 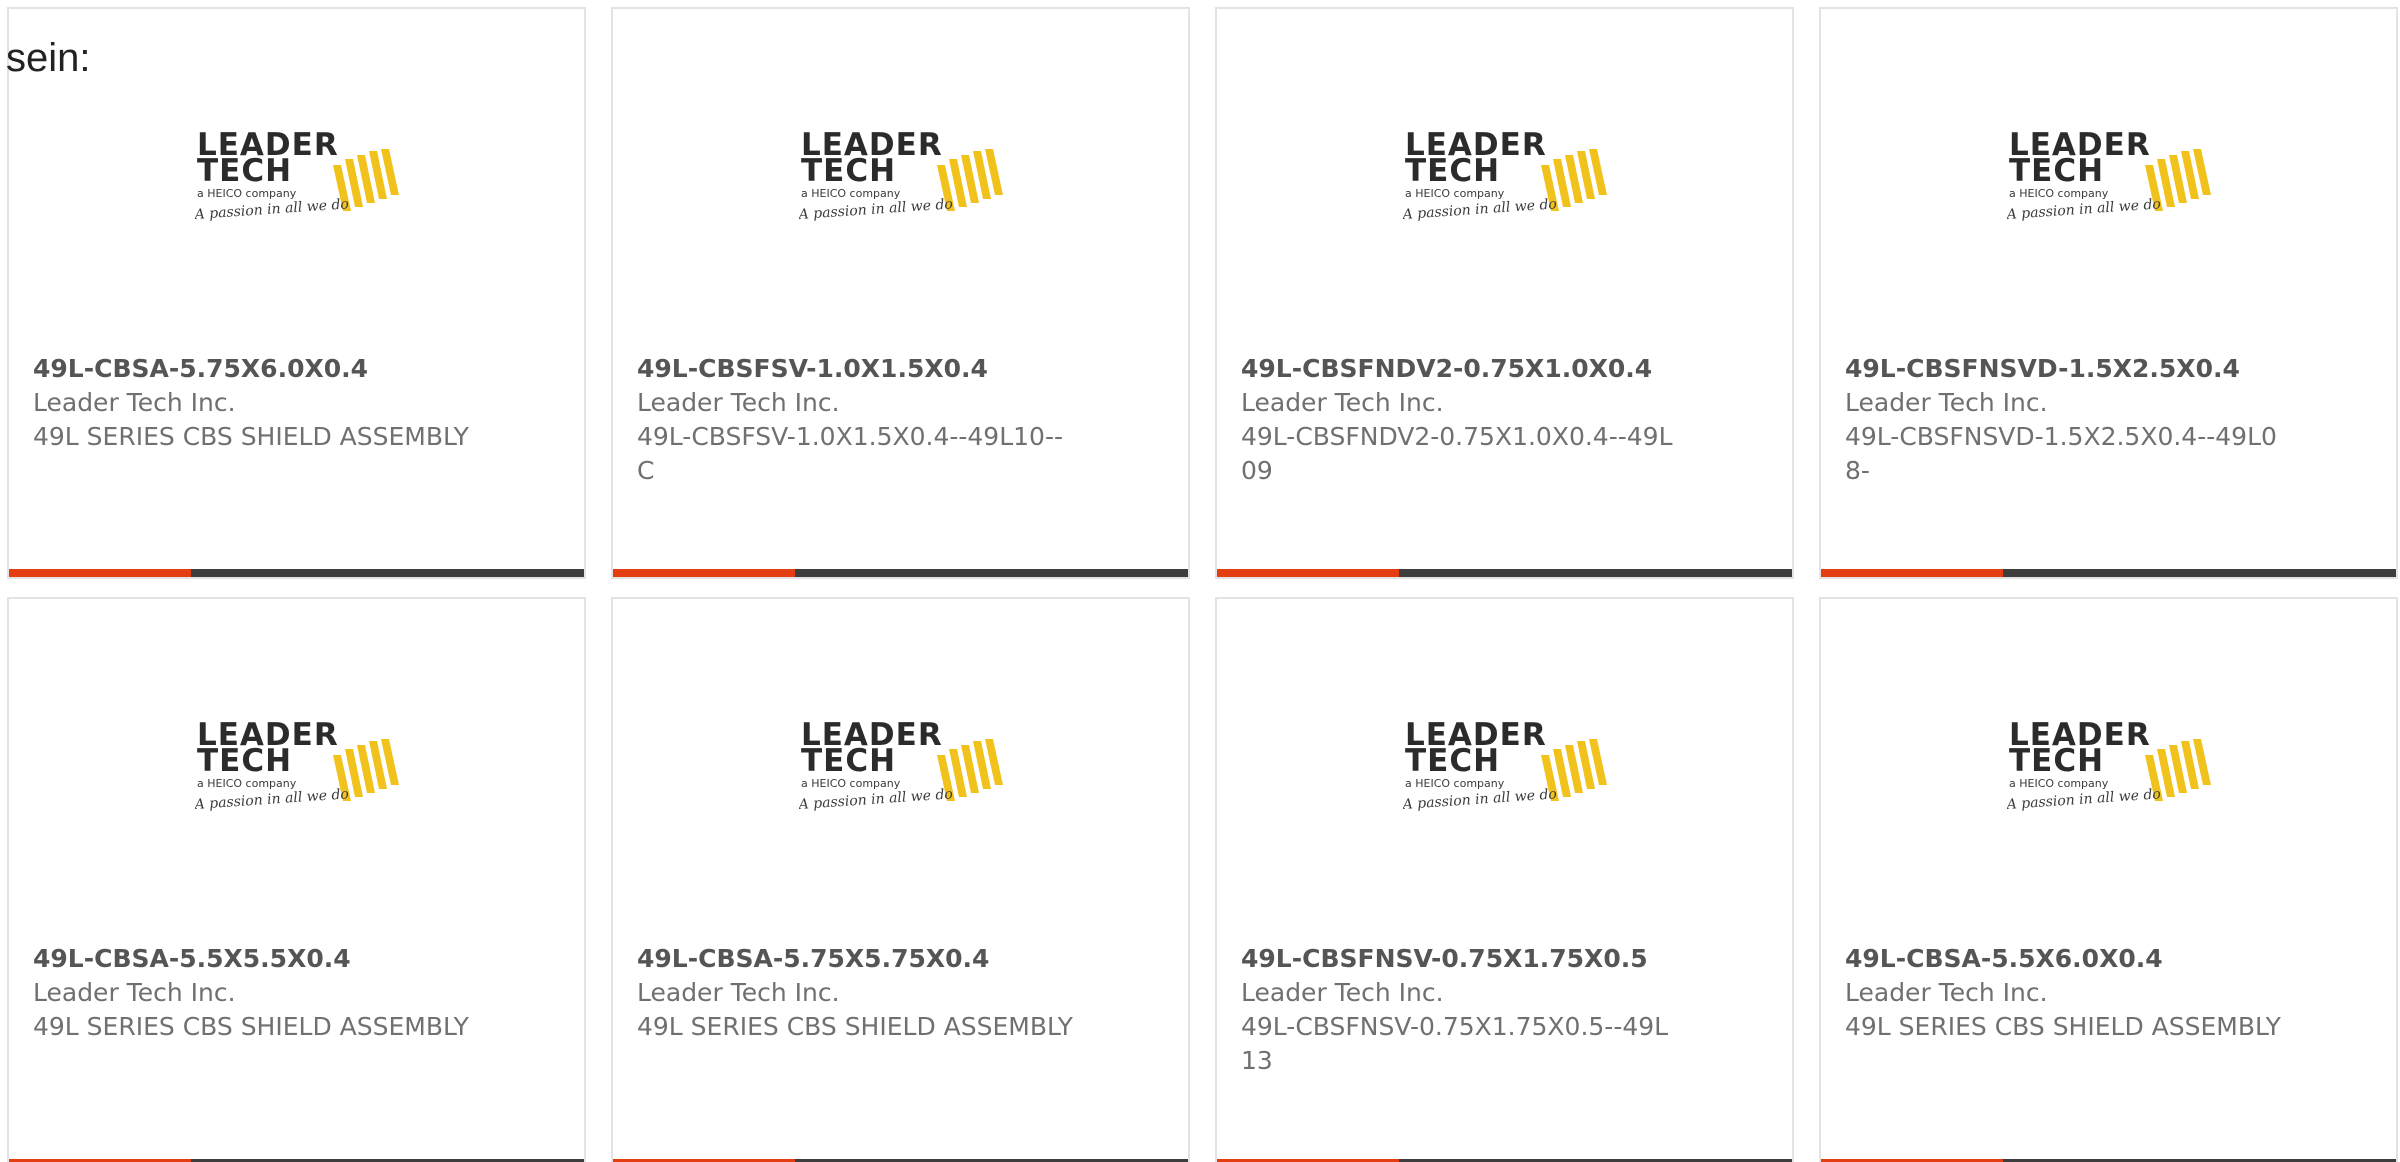 I want to click on product-part-number: 49L-CBSA-5.75X6.0X0.4, so click(x=253, y=369).